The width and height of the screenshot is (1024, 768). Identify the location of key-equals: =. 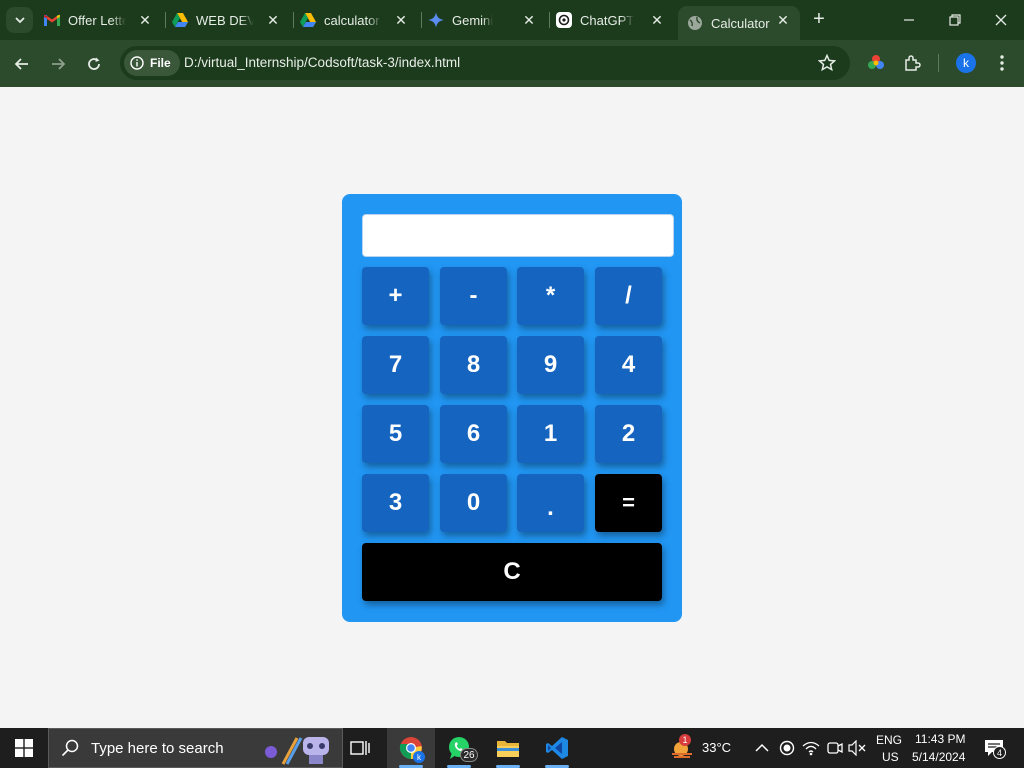
(628, 503).